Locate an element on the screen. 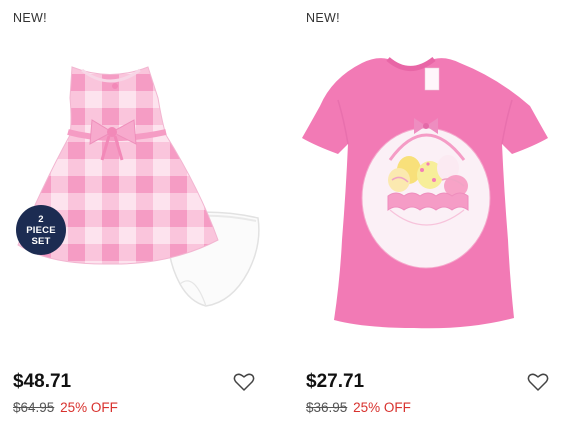  badge-line: SET is located at coordinates (41, 241).